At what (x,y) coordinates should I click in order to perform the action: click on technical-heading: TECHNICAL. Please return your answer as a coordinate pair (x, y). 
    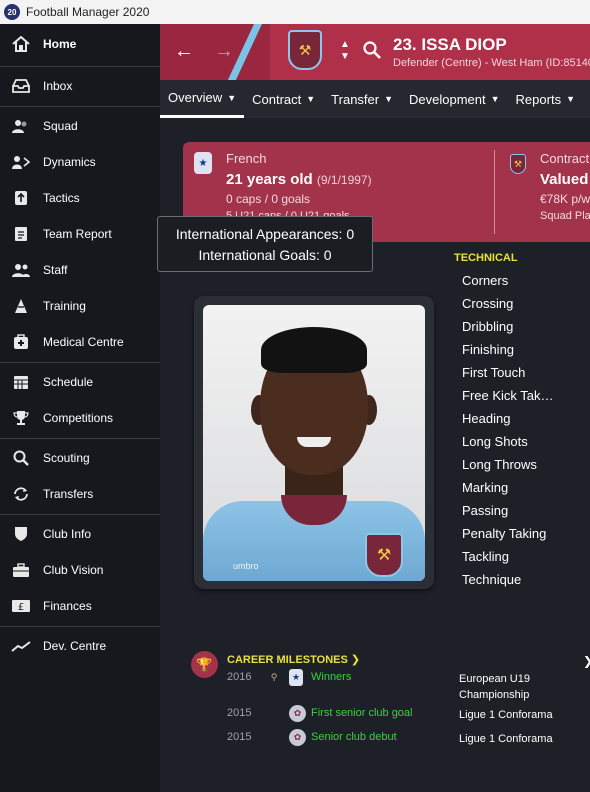
    Looking at the image, I should click on (486, 258).